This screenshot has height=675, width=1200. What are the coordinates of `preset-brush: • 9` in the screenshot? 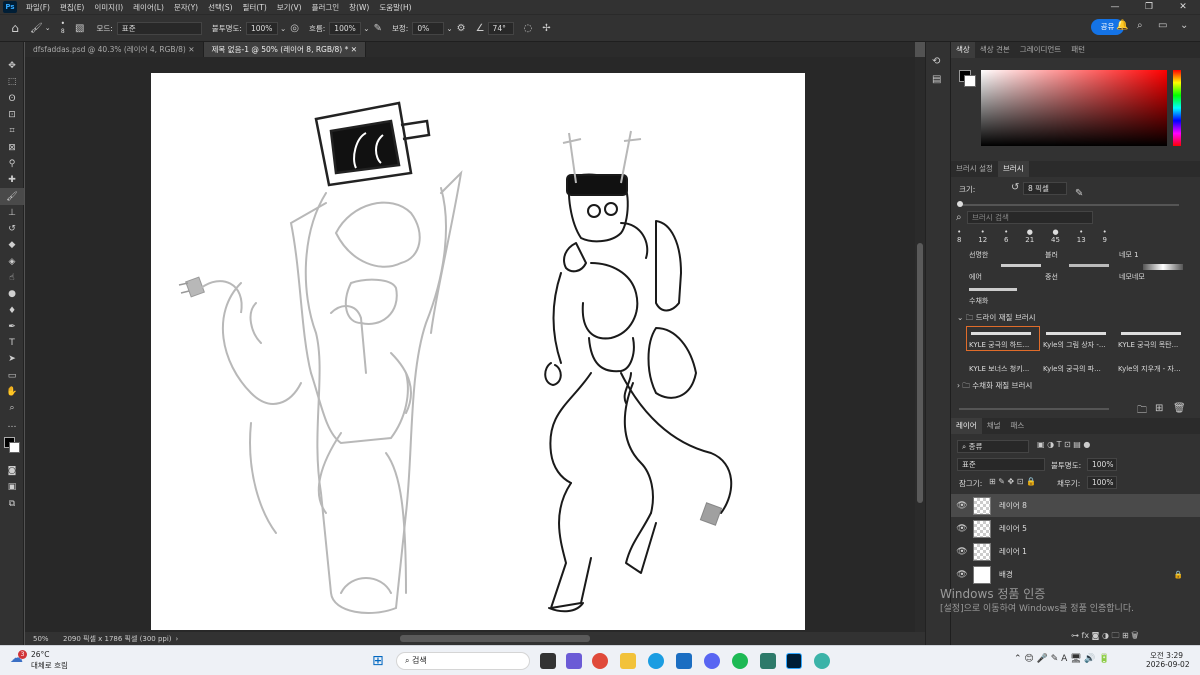 It's located at (1105, 238).